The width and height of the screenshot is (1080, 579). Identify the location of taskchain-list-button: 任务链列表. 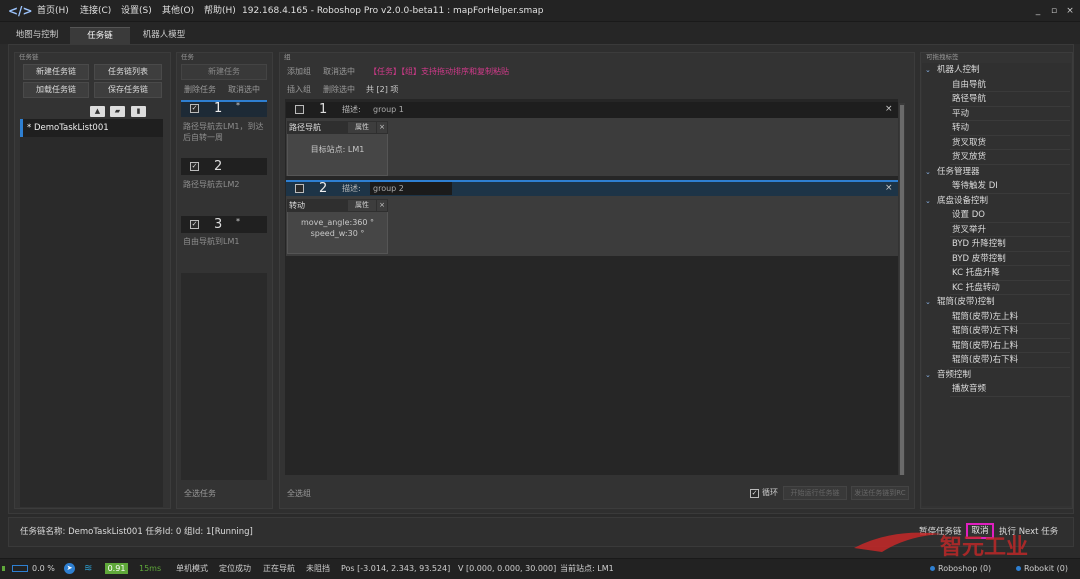
(128, 72).